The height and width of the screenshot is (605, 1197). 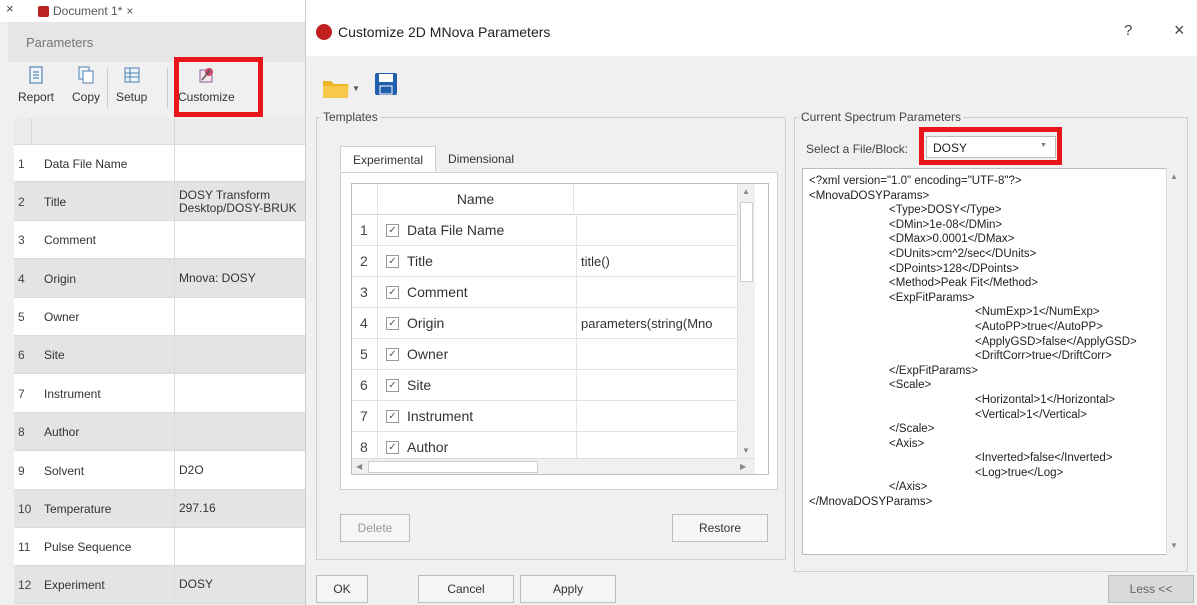 I want to click on table-row: 11 Pulse Sequence, so click(x=159, y=547).